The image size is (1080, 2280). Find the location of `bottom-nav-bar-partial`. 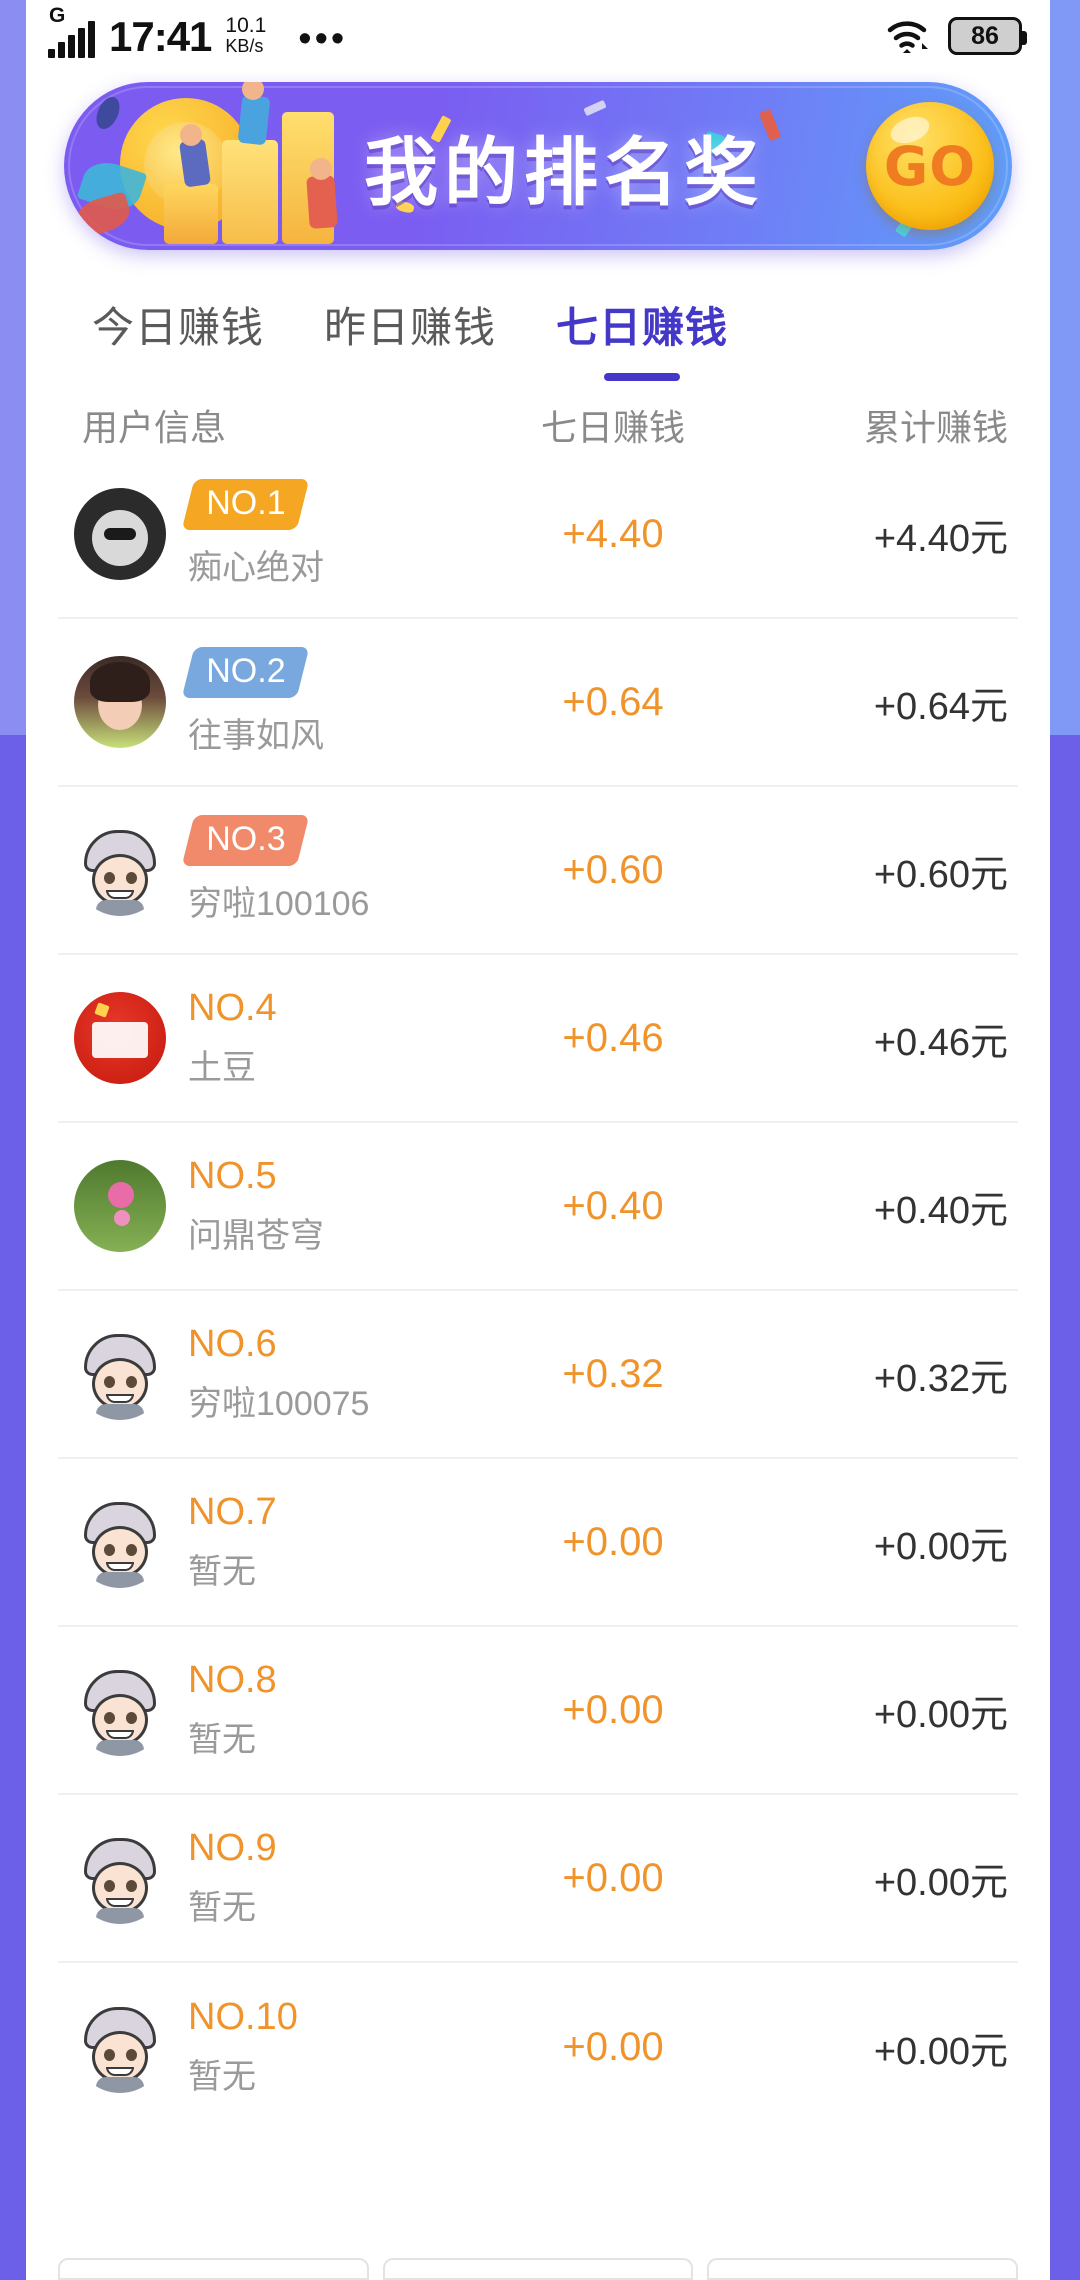

bottom-nav-bar-partial is located at coordinates (538, 2269).